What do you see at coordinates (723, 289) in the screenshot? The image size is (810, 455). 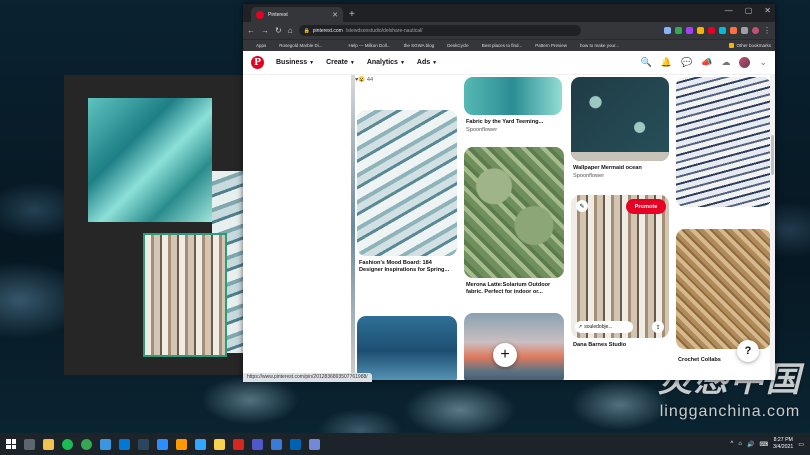 I see `pin-rope-texture` at bounding box center [723, 289].